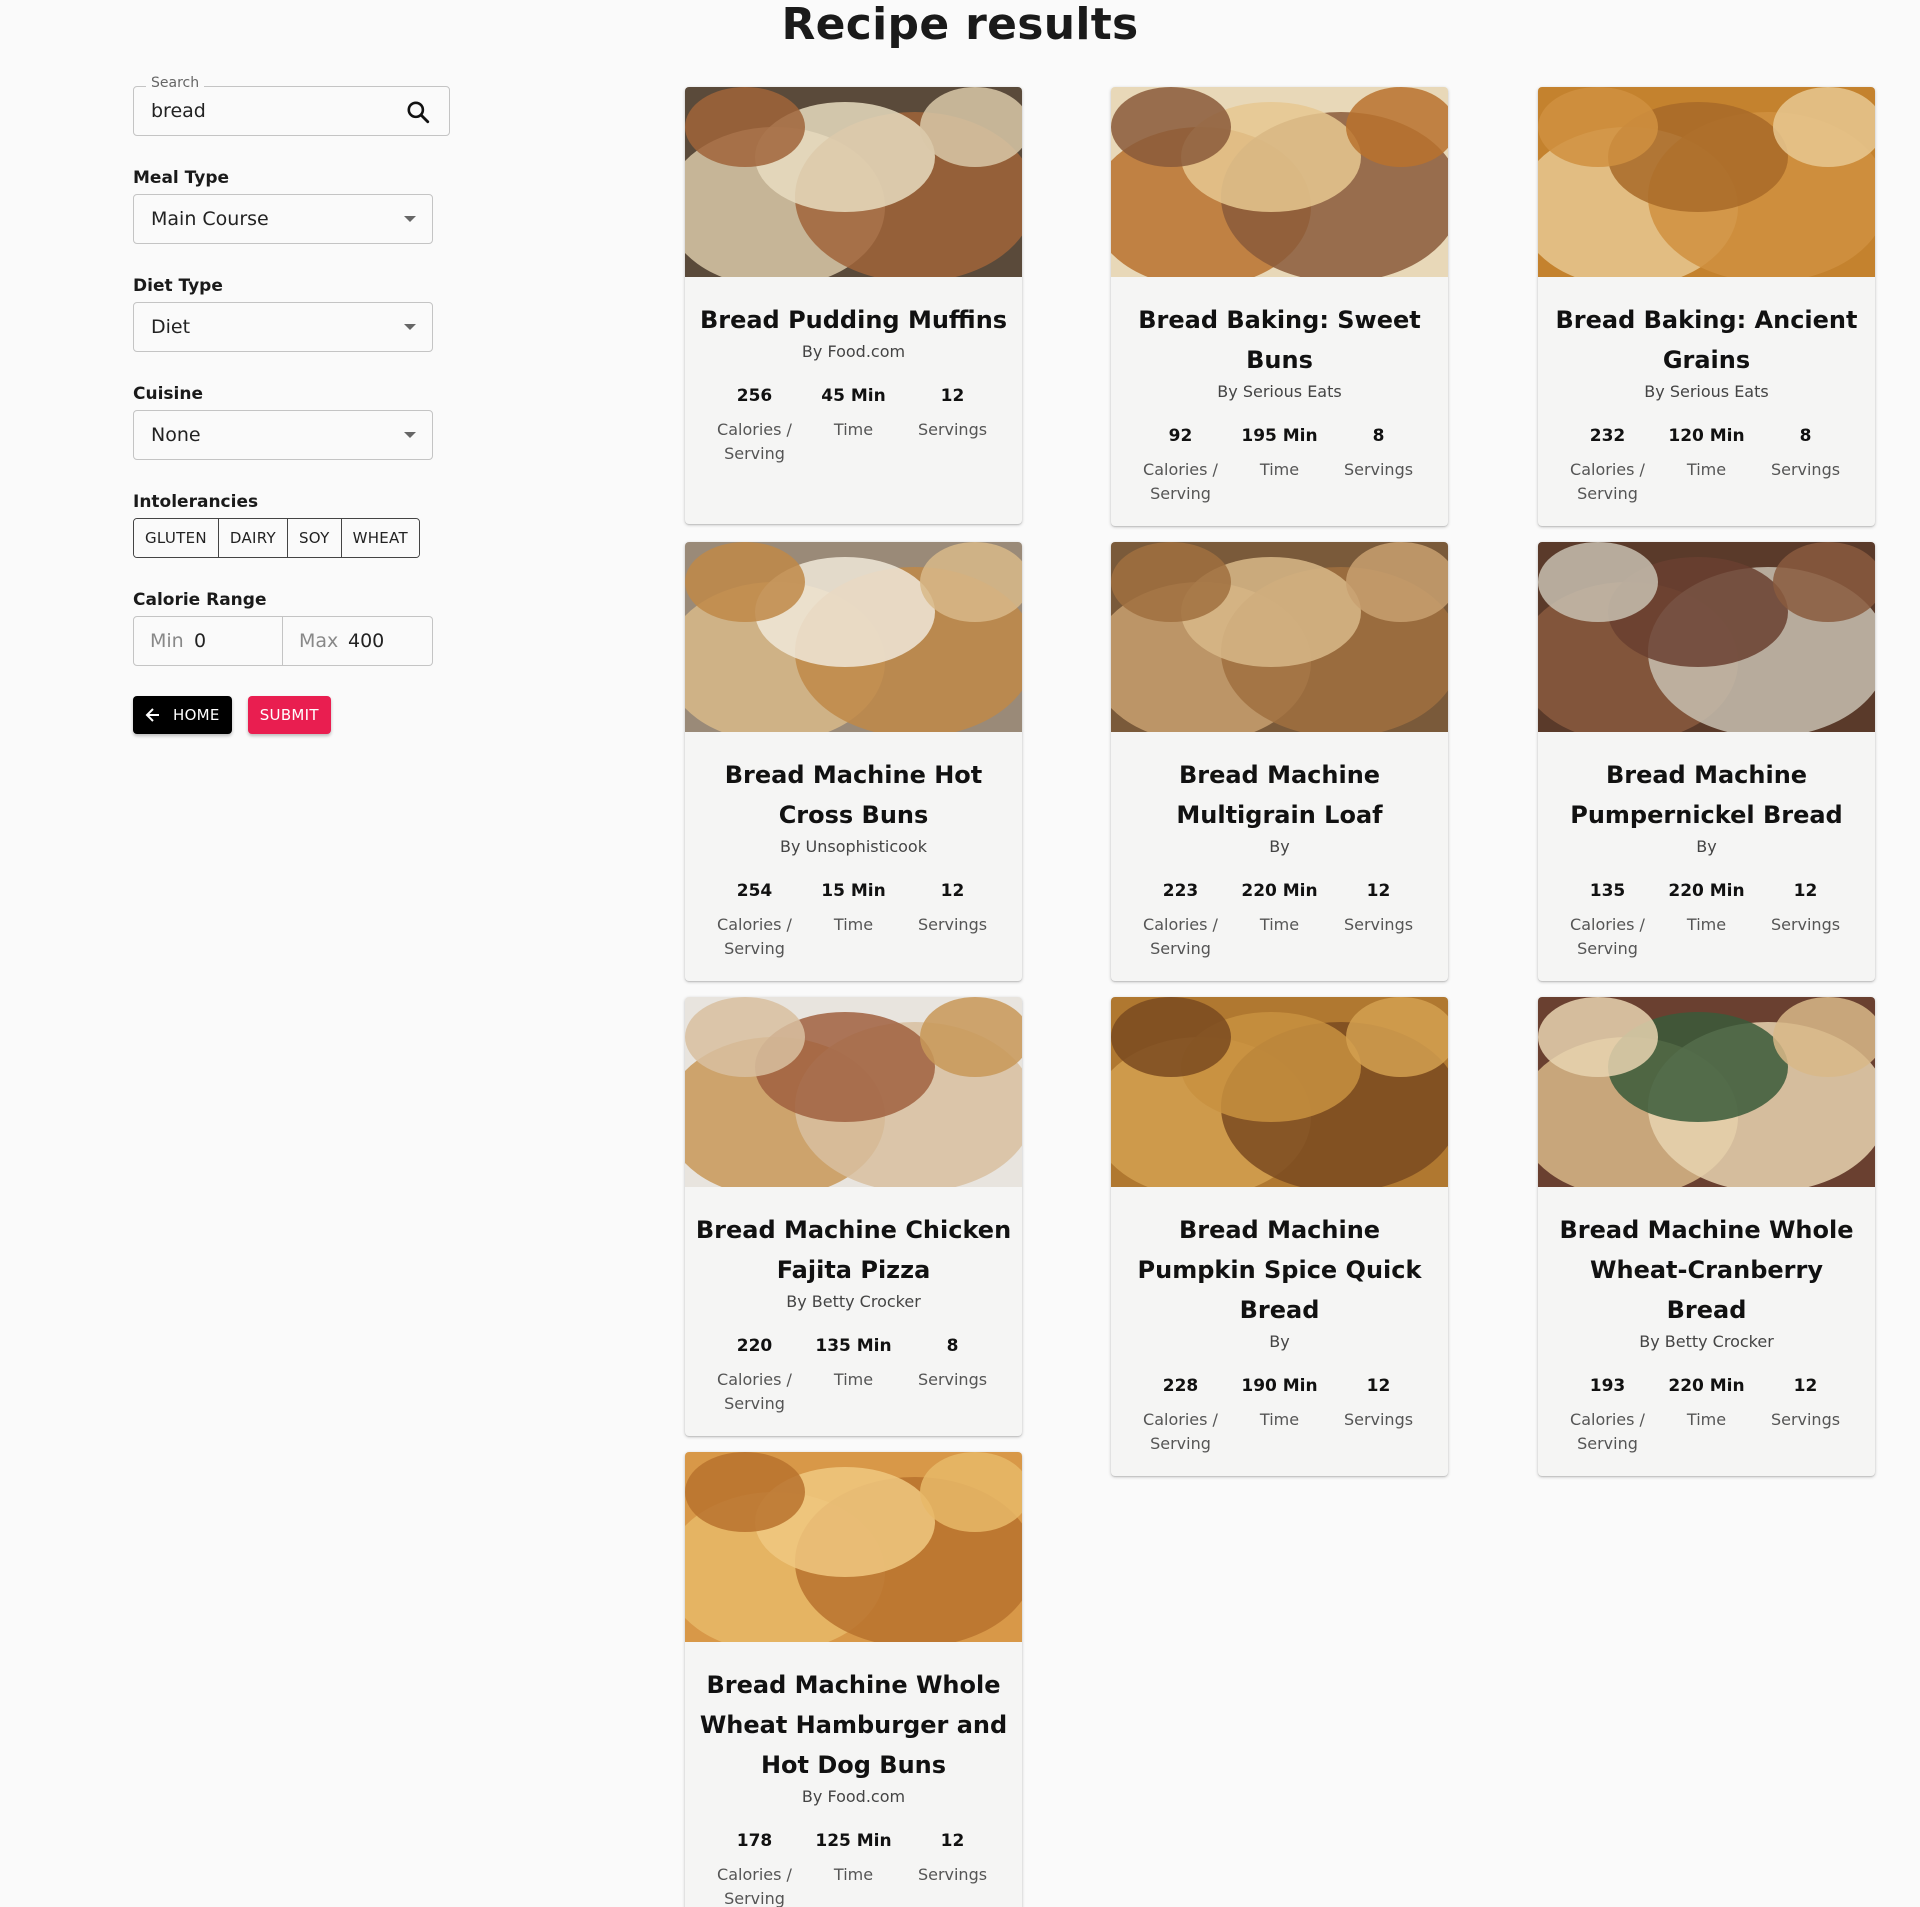  What do you see at coordinates (196, 715) in the screenshot?
I see `home-button-label: HOME` at bounding box center [196, 715].